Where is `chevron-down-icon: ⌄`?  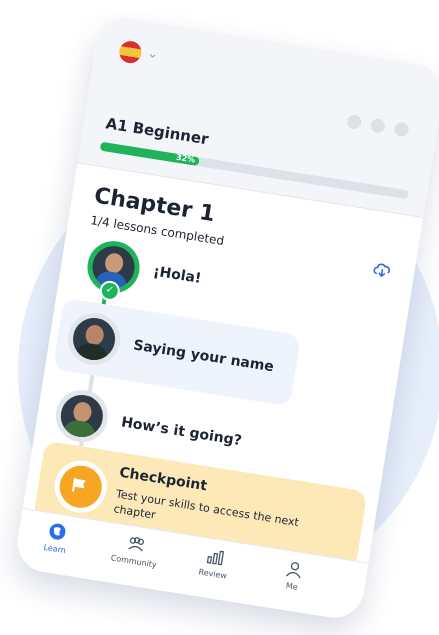 chevron-down-icon: ⌄ is located at coordinates (152, 54).